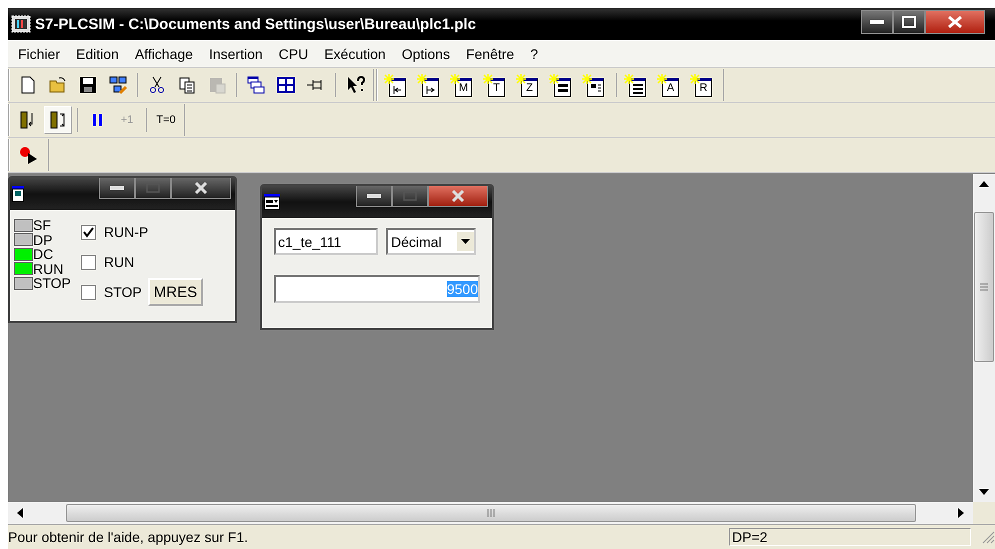  Describe the element at coordinates (48, 269) in the screenshot. I see `led-label: RUN` at that location.